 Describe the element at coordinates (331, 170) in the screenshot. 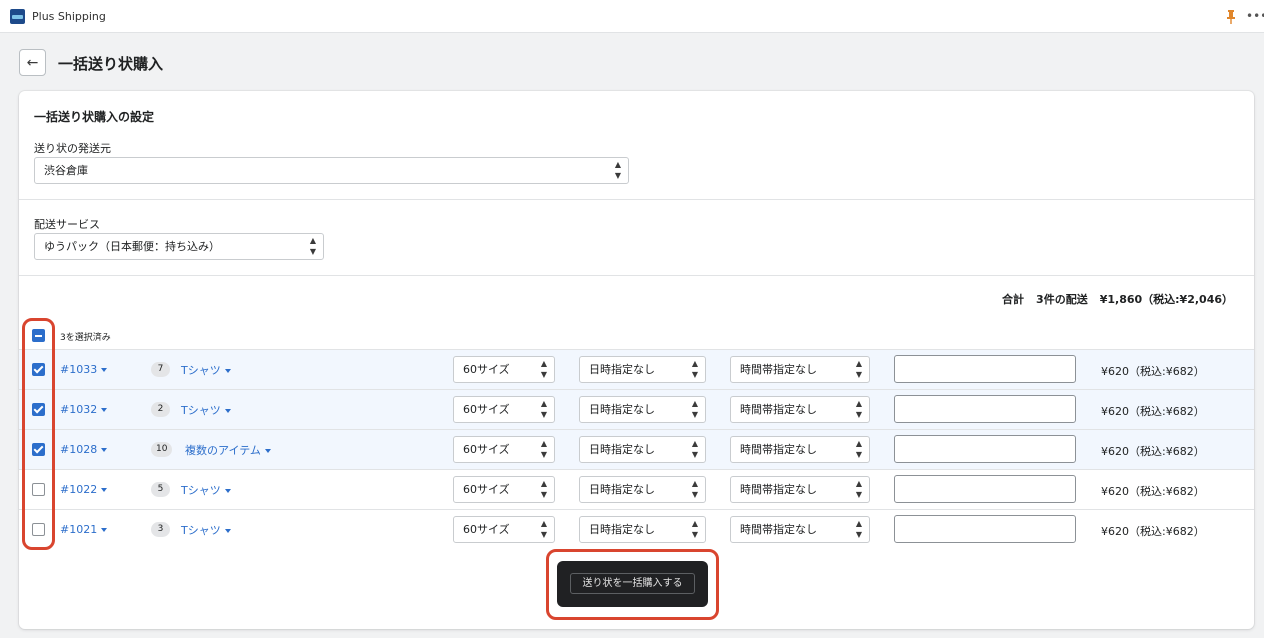

I see `origin-select: 渋谷倉庫 ▲ ▼` at that location.